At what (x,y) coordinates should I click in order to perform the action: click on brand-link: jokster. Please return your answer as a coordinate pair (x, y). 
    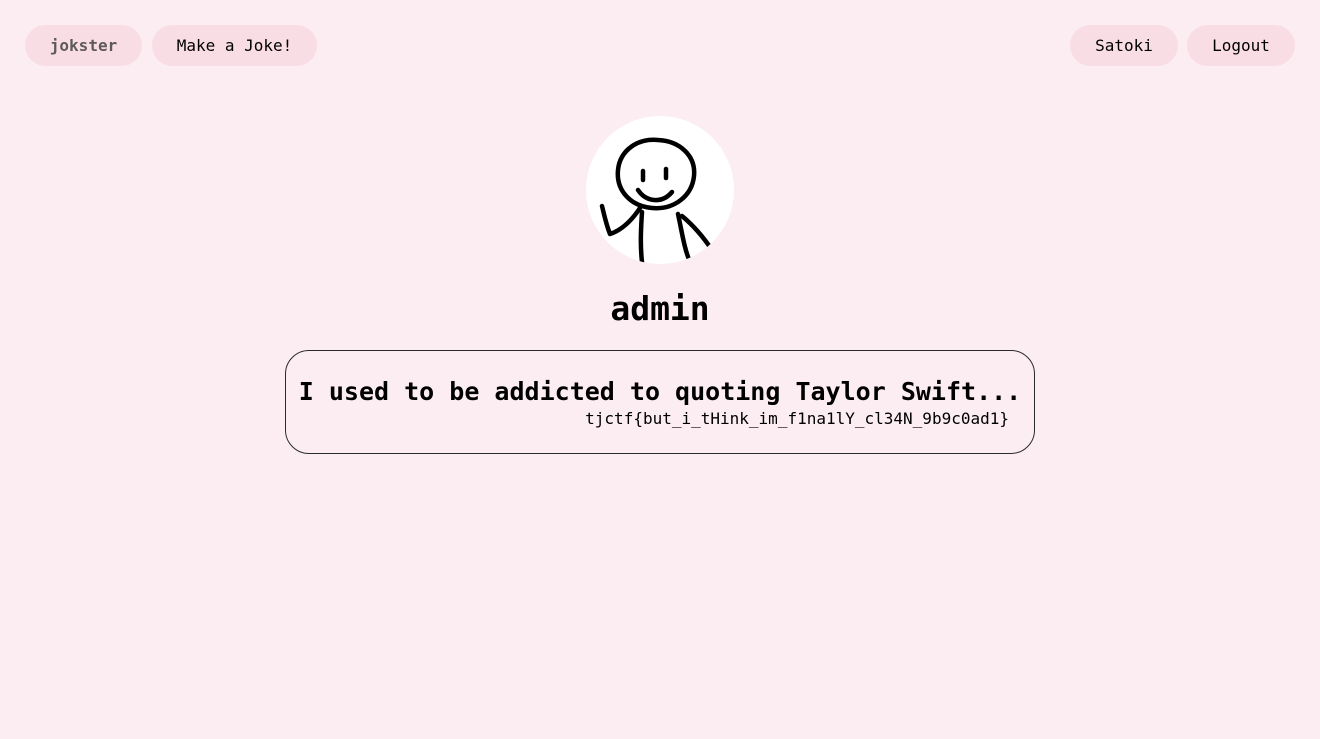
    Looking at the image, I should click on (83, 45).